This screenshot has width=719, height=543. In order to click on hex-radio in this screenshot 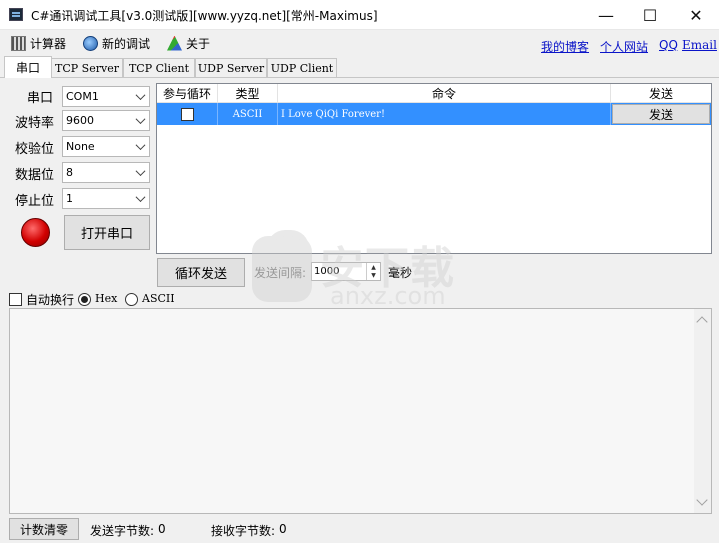, I will do `click(84, 299)`.